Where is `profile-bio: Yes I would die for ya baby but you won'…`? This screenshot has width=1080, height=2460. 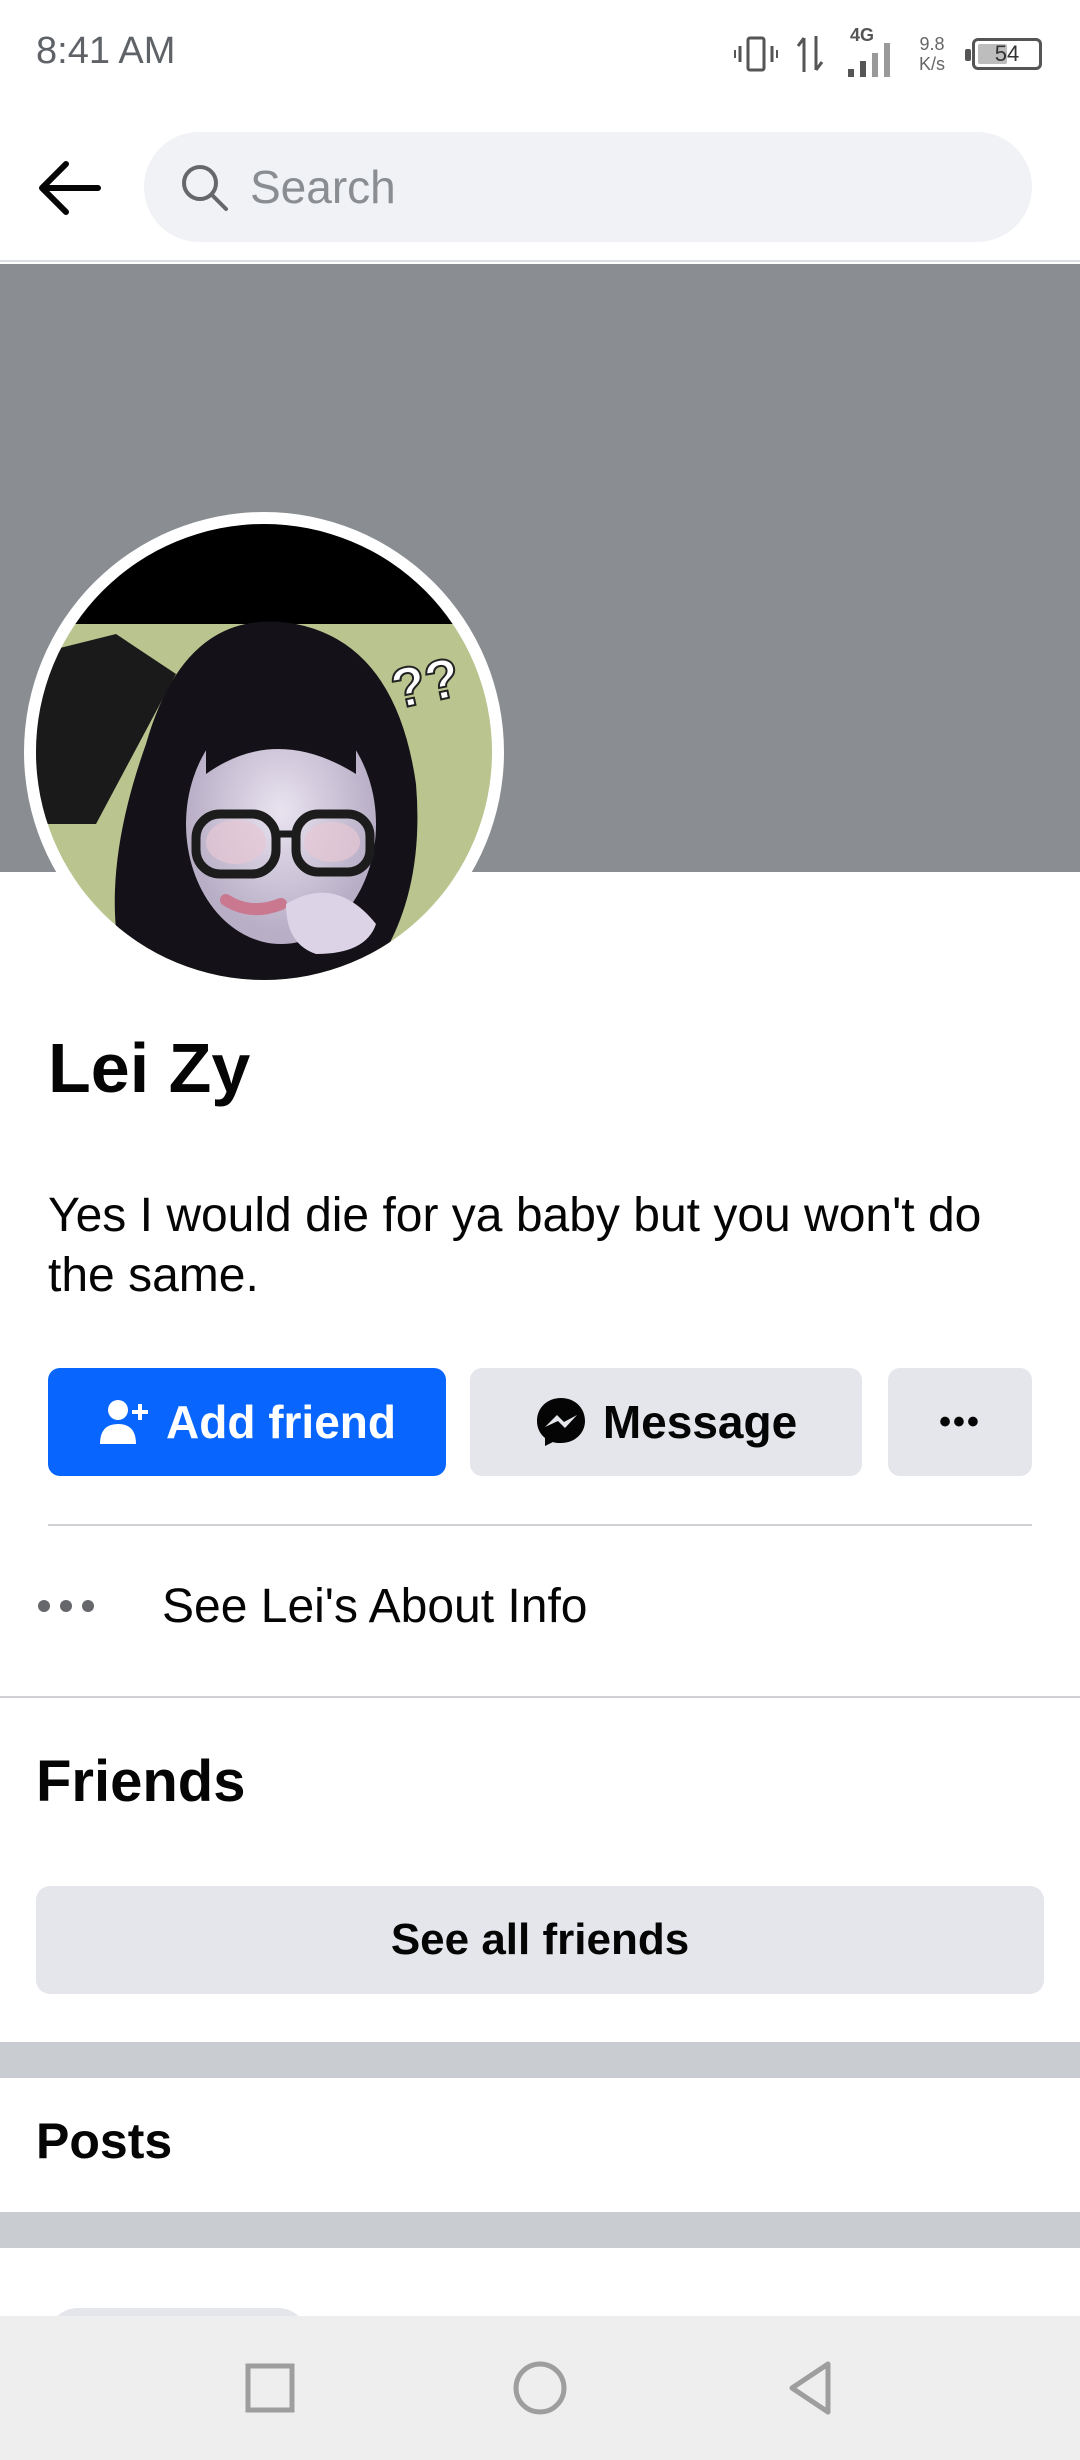
profile-bio: Yes I would die for ya baby but you won'… is located at coordinates (515, 1245).